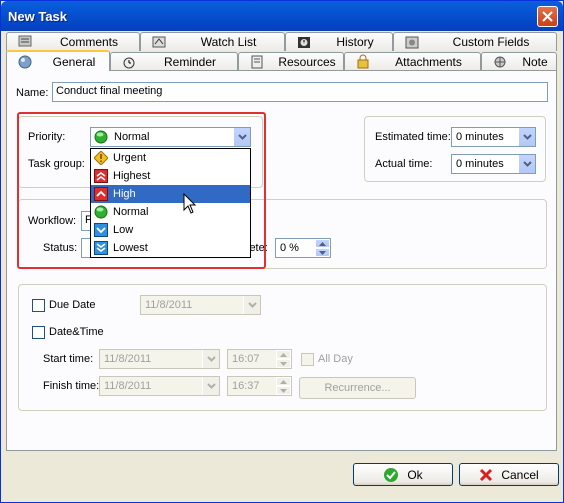 This screenshot has width=564, height=503. What do you see at coordinates (246, 386) in the screenshot?
I see `finish-time-value: 16:37` at bounding box center [246, 386].